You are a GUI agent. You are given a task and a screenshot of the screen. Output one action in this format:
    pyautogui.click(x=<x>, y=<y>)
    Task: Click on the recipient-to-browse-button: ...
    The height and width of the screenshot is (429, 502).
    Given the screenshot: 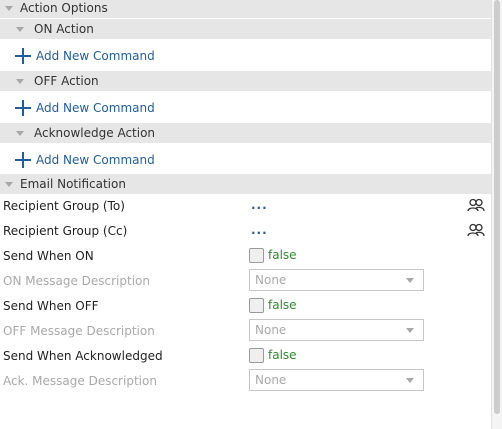 What is the action you would take?
    pyautogui.click(x=259, y=205)
    